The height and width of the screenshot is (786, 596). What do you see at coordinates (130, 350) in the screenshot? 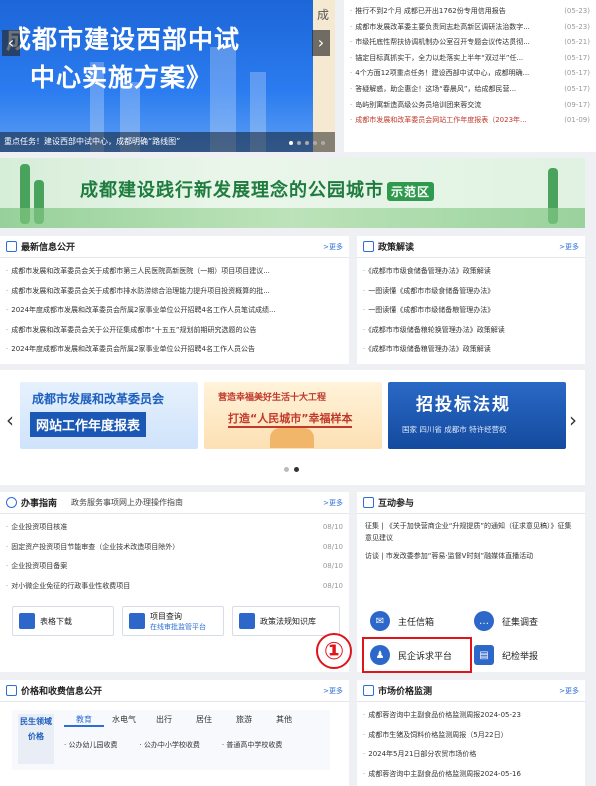
I see `item-title: 2024年度成都市发展和改革委员会所属2家事业单位公开招聘4名工作人员公告` at bounding box center [130, 350].